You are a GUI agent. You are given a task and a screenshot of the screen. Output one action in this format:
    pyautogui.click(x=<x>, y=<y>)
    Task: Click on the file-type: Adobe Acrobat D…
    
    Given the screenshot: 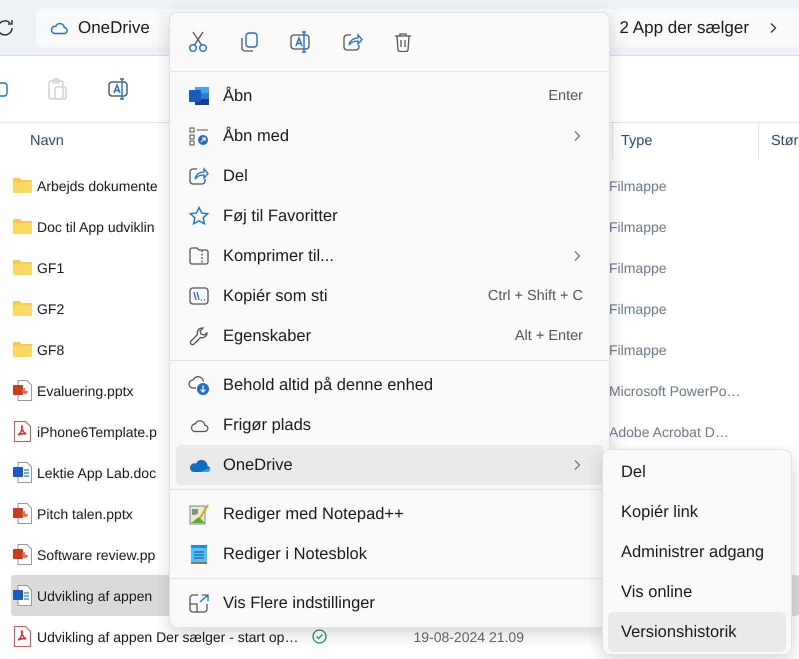 What is the action you would take?
    pyautogui.click(x=669, y=432)
    